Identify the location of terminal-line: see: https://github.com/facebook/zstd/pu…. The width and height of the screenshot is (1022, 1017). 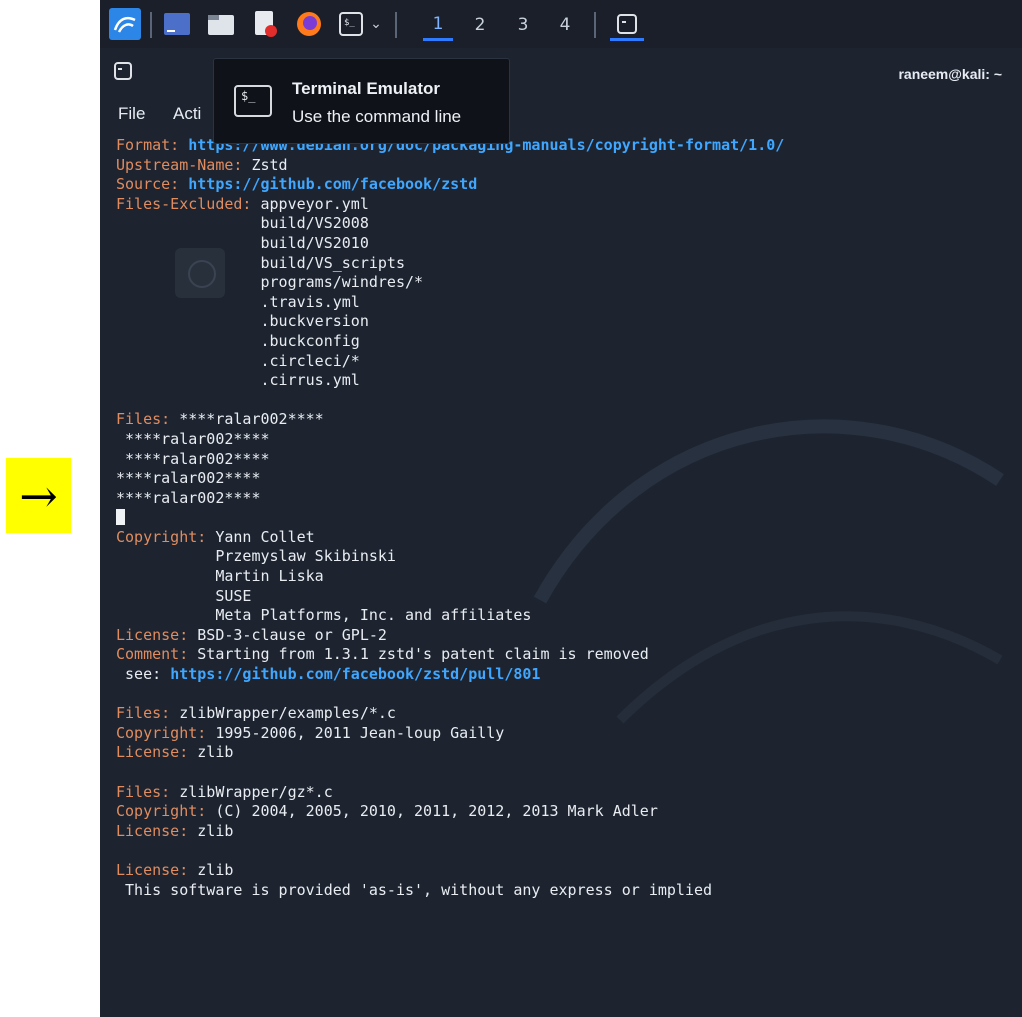
(561, 675).